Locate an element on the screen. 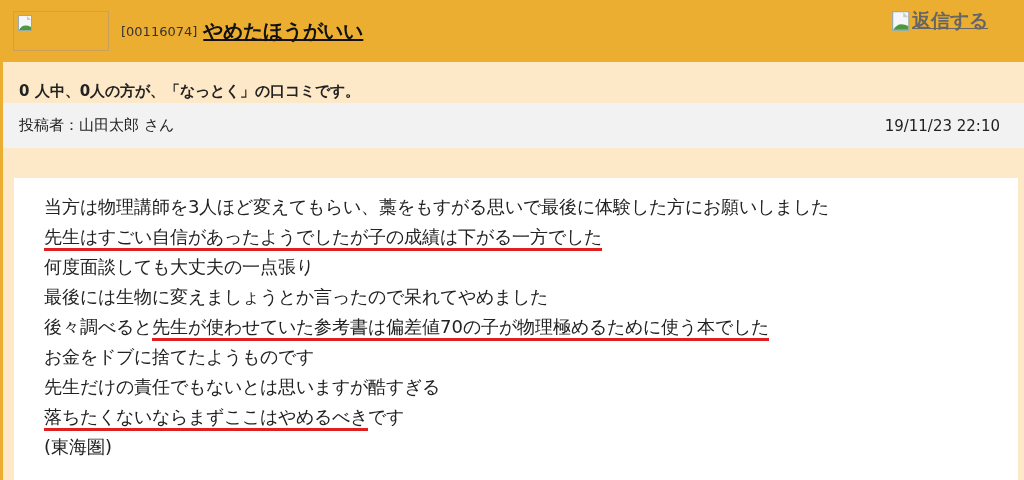 The image size is (1024, 480). review-line: 落ちたくないならまずここはやめるべき です is located at coordinates (516, 417).